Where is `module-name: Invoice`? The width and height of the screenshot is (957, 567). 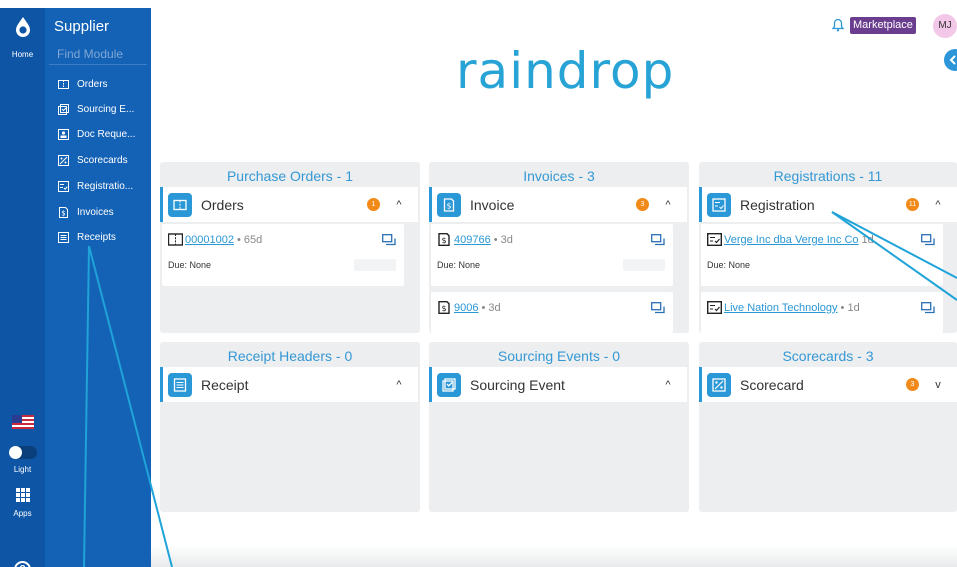 module-name: Invoice is located at coordinates (492, 204).